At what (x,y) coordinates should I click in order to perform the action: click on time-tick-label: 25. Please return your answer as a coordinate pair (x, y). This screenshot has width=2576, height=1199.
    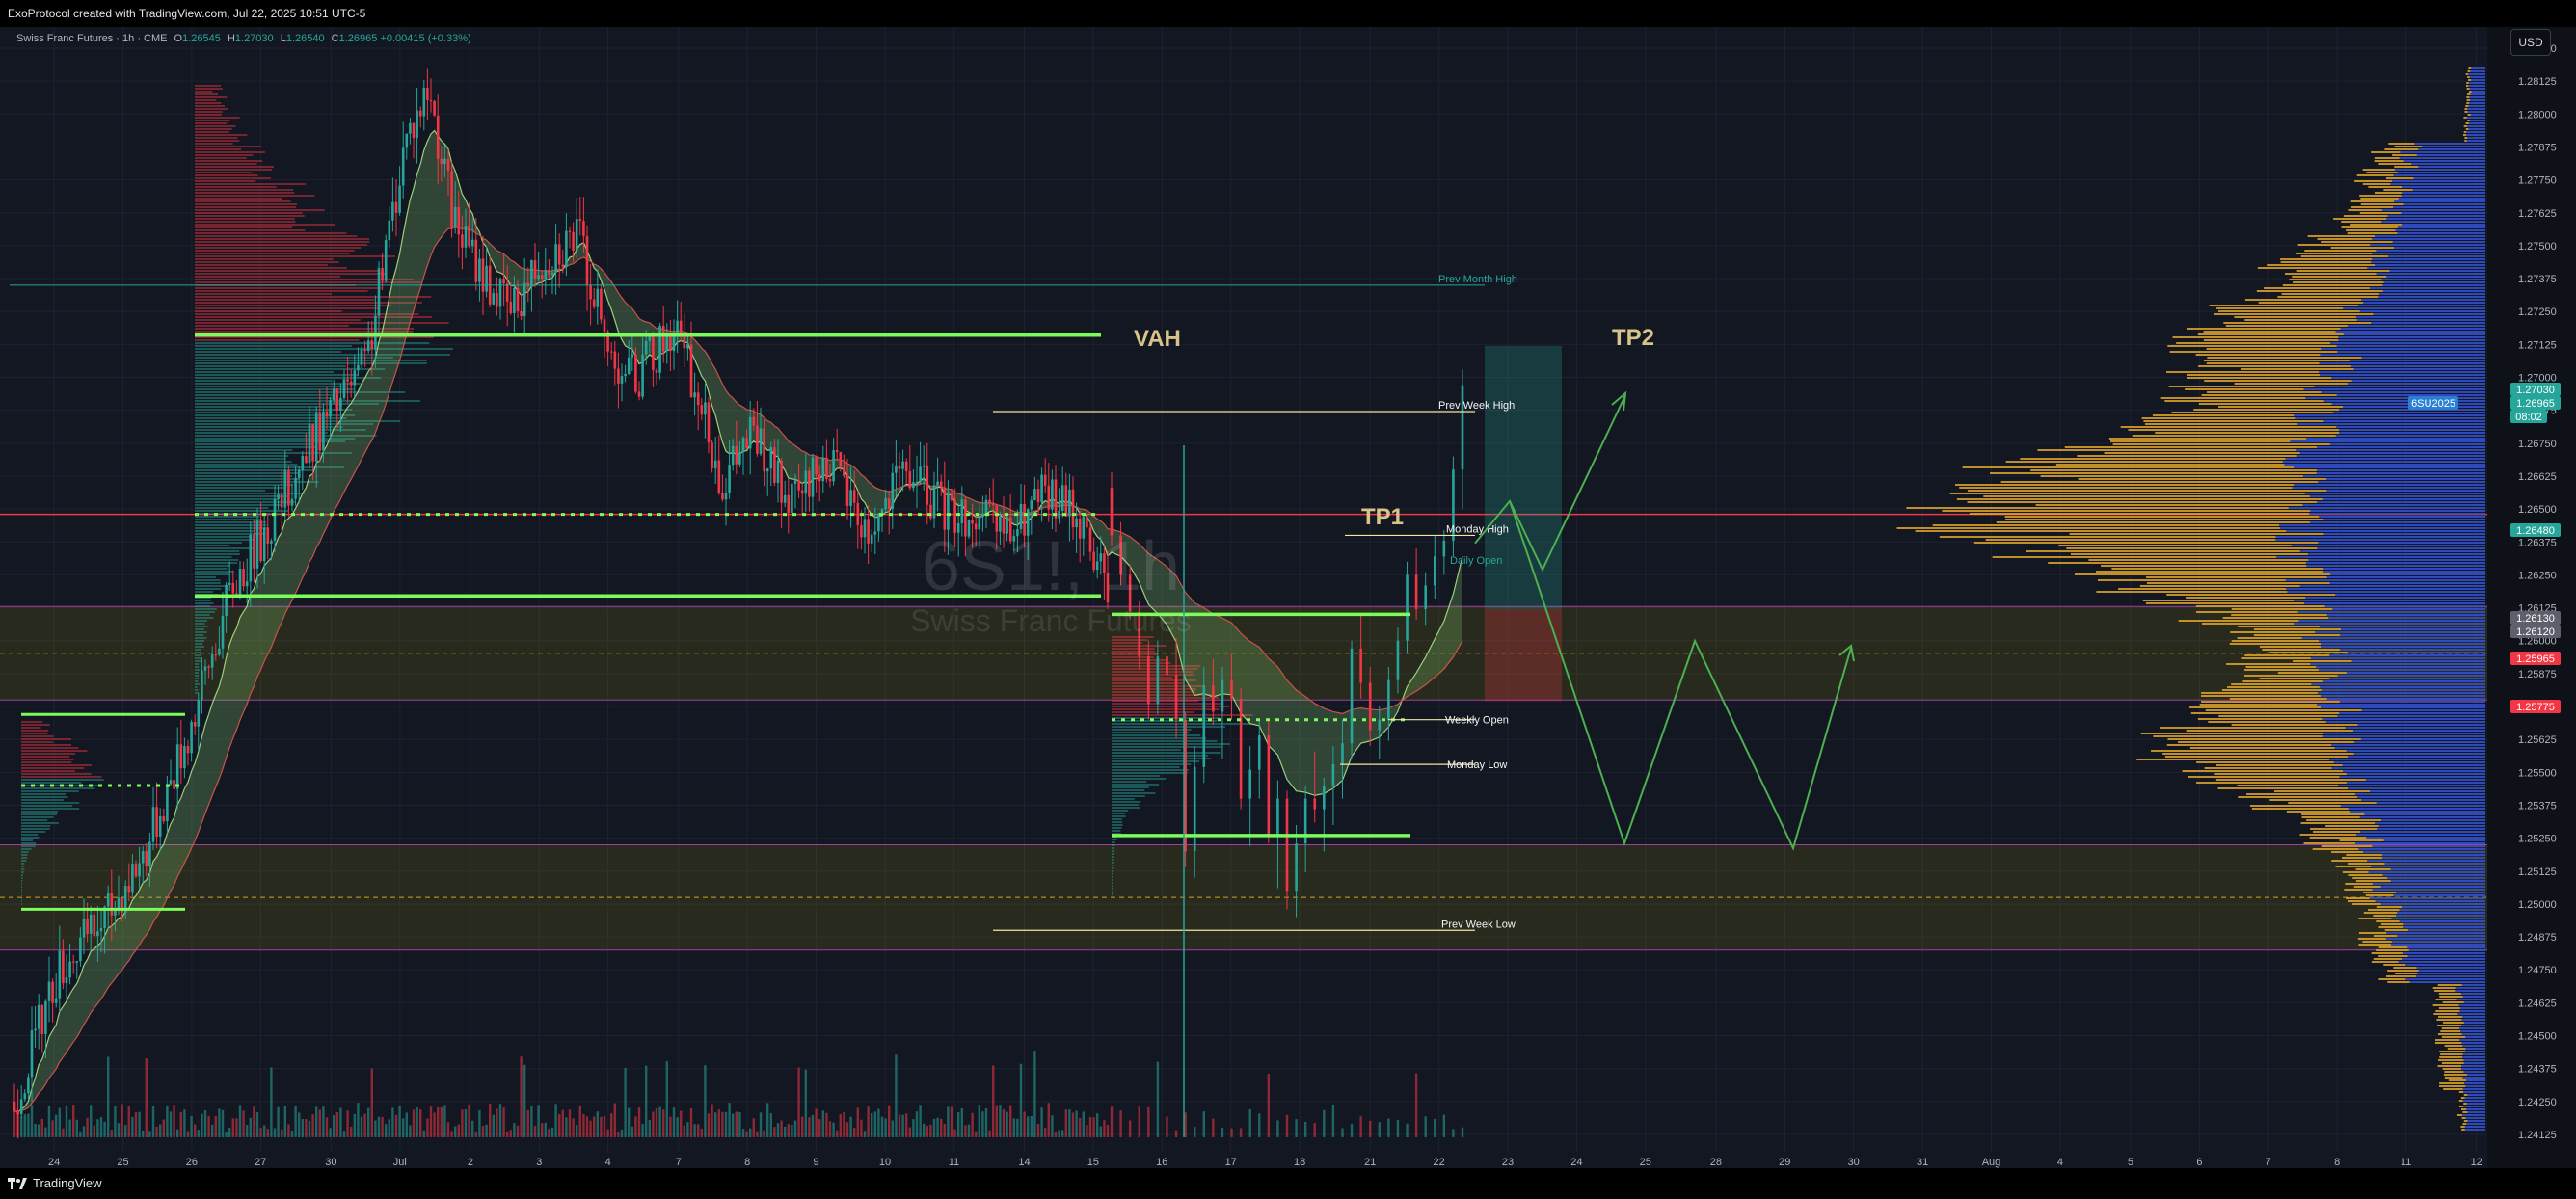
    Looking at the image, I should click on (123, 1162).